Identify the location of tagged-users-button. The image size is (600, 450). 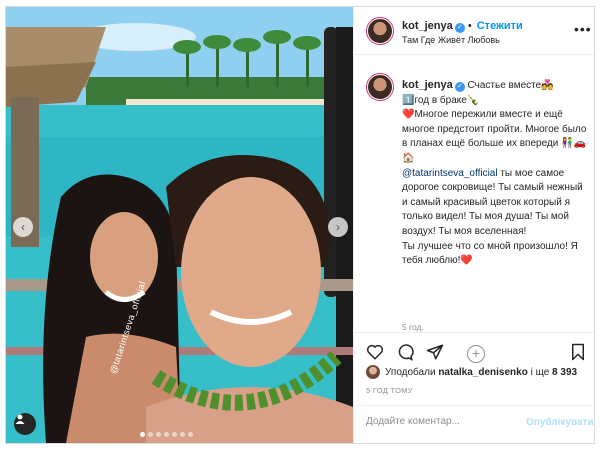
(25, 424).